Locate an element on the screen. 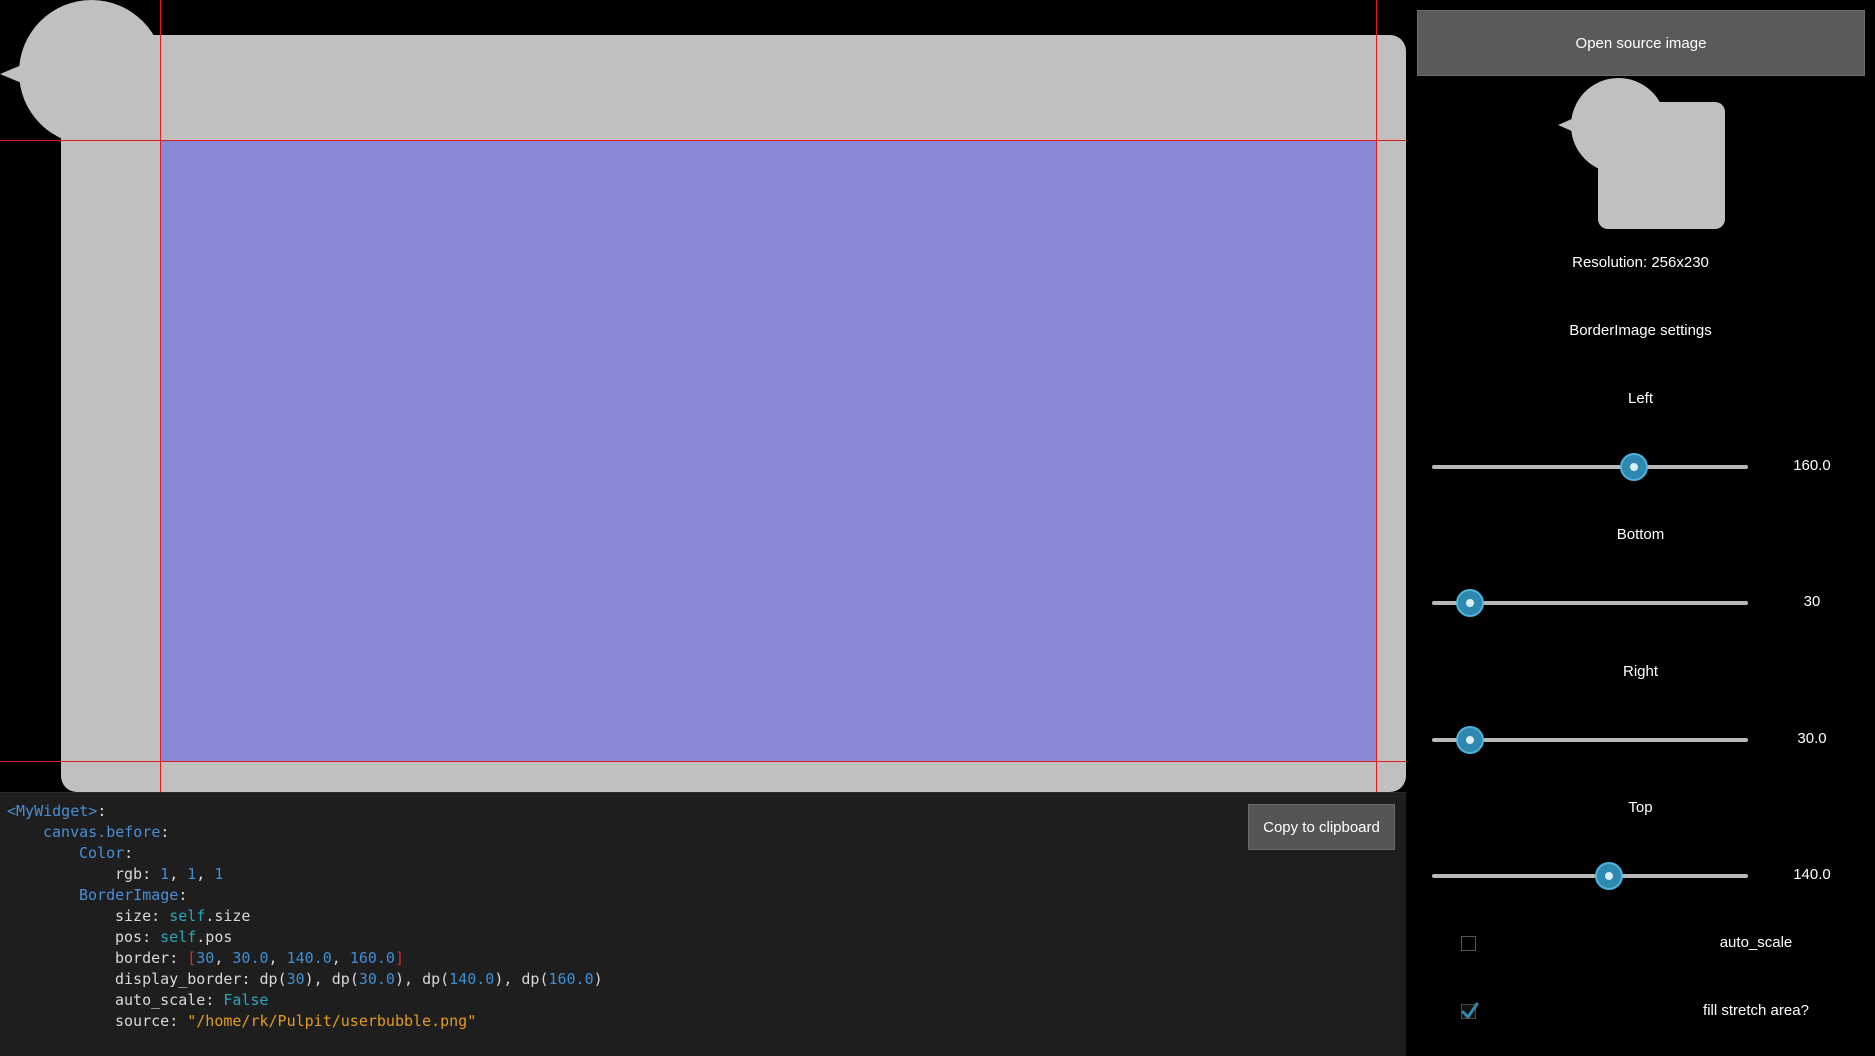 This screenshot has width=1875, height=1056. slider-top-value: 140.0 is located at coordinates (1812, 874).